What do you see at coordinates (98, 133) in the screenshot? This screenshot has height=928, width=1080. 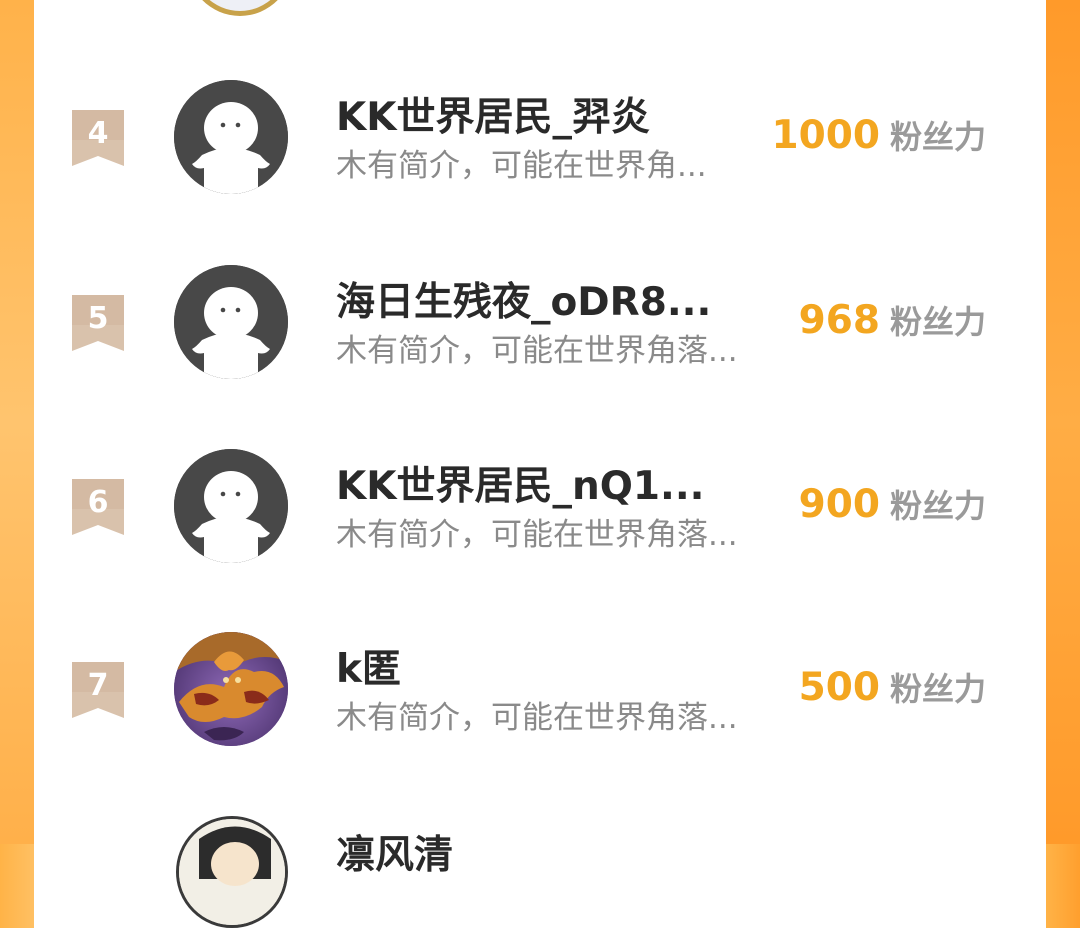 I see `rank-number: 4` at bounding box center [98, 133].